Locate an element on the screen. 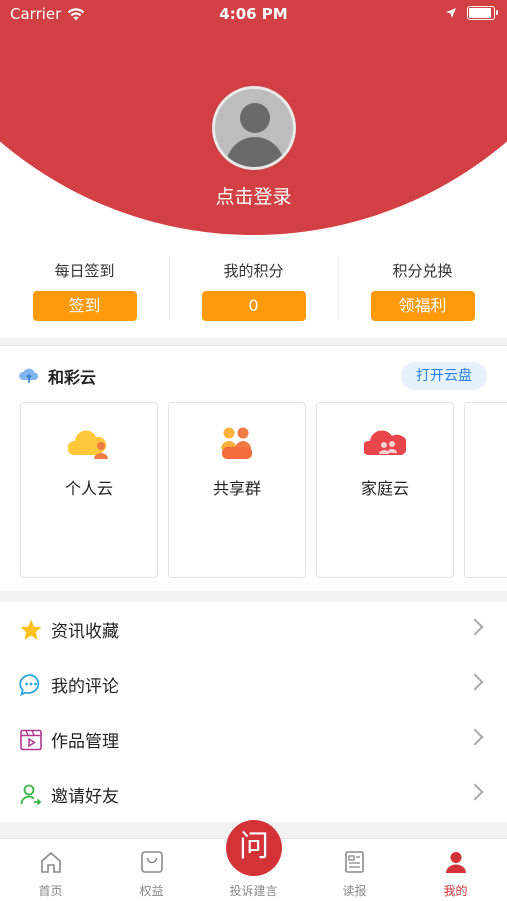 The height and width of the screenshot is (901, 507). card-label: 共享群 is located at coordinates (236, 488).